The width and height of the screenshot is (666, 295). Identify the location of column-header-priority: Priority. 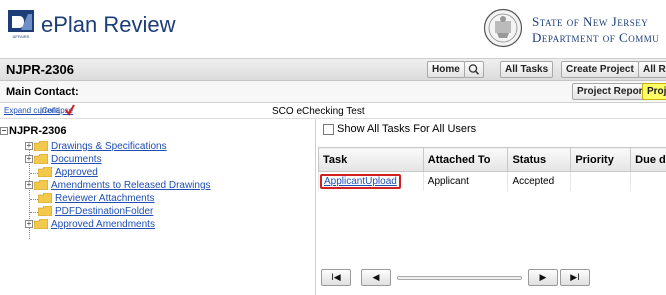
(601, 159).